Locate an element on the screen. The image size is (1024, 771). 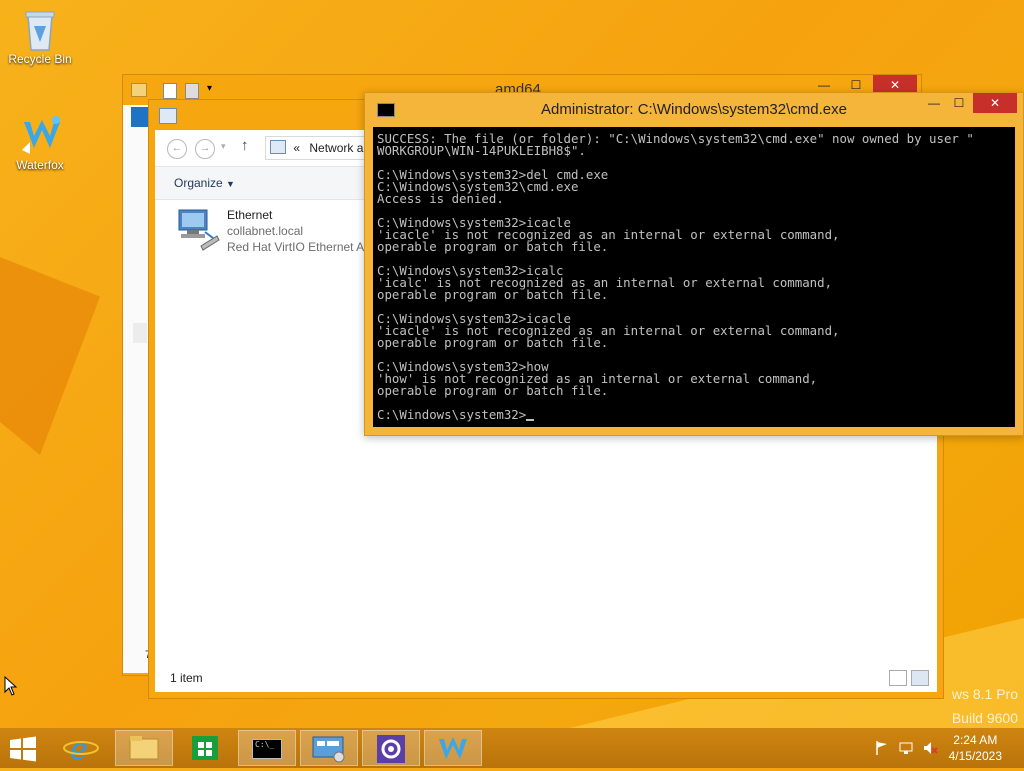
console-line: C:\Windows\system32> is located at coordinates (694, 414).